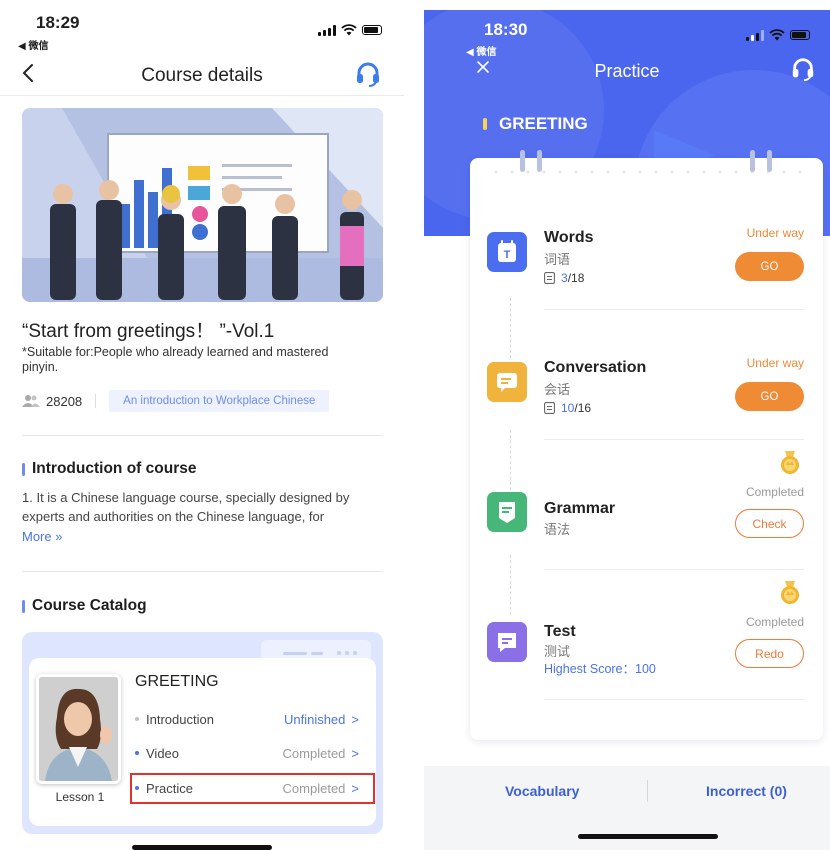 This screenshot has width=830, height=850. What do you see at coordinates (31, 401) in the screenshot?
I see `learners-icon` at bounding box center [31, 401].